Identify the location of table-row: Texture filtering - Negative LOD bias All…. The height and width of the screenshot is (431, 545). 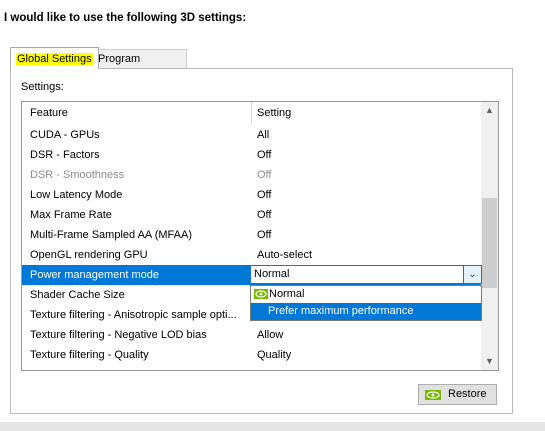
(251, 335).